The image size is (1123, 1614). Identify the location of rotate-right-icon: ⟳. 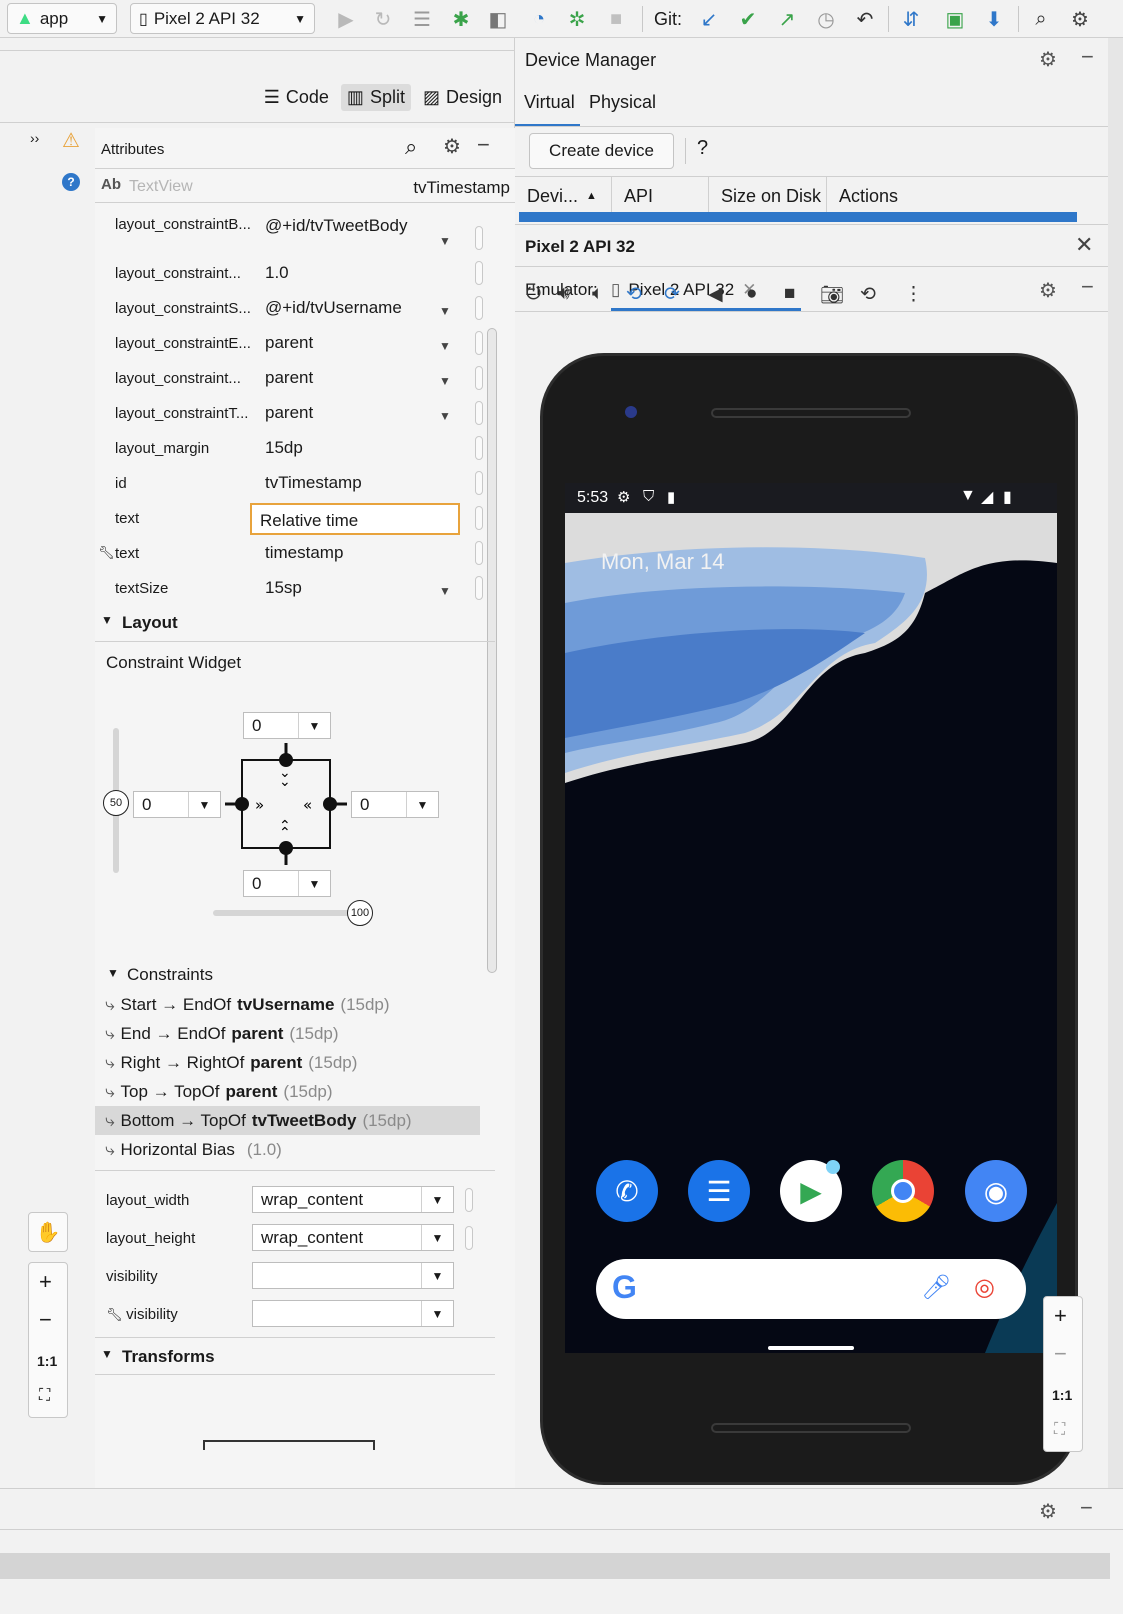
(672, 294).